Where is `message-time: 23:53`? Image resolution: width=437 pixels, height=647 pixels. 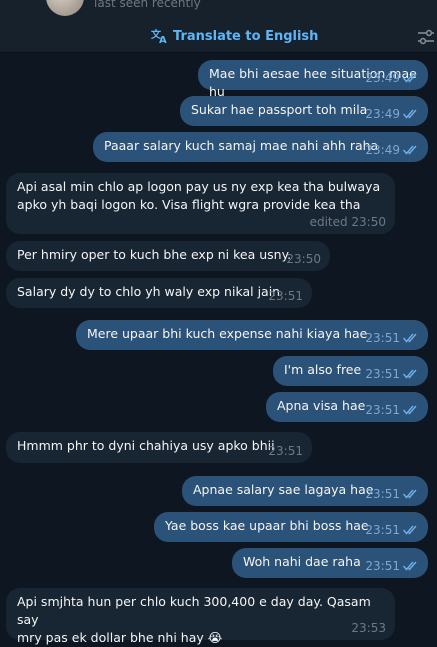 message-time: 23:53 is located at coordinates (368, 628).